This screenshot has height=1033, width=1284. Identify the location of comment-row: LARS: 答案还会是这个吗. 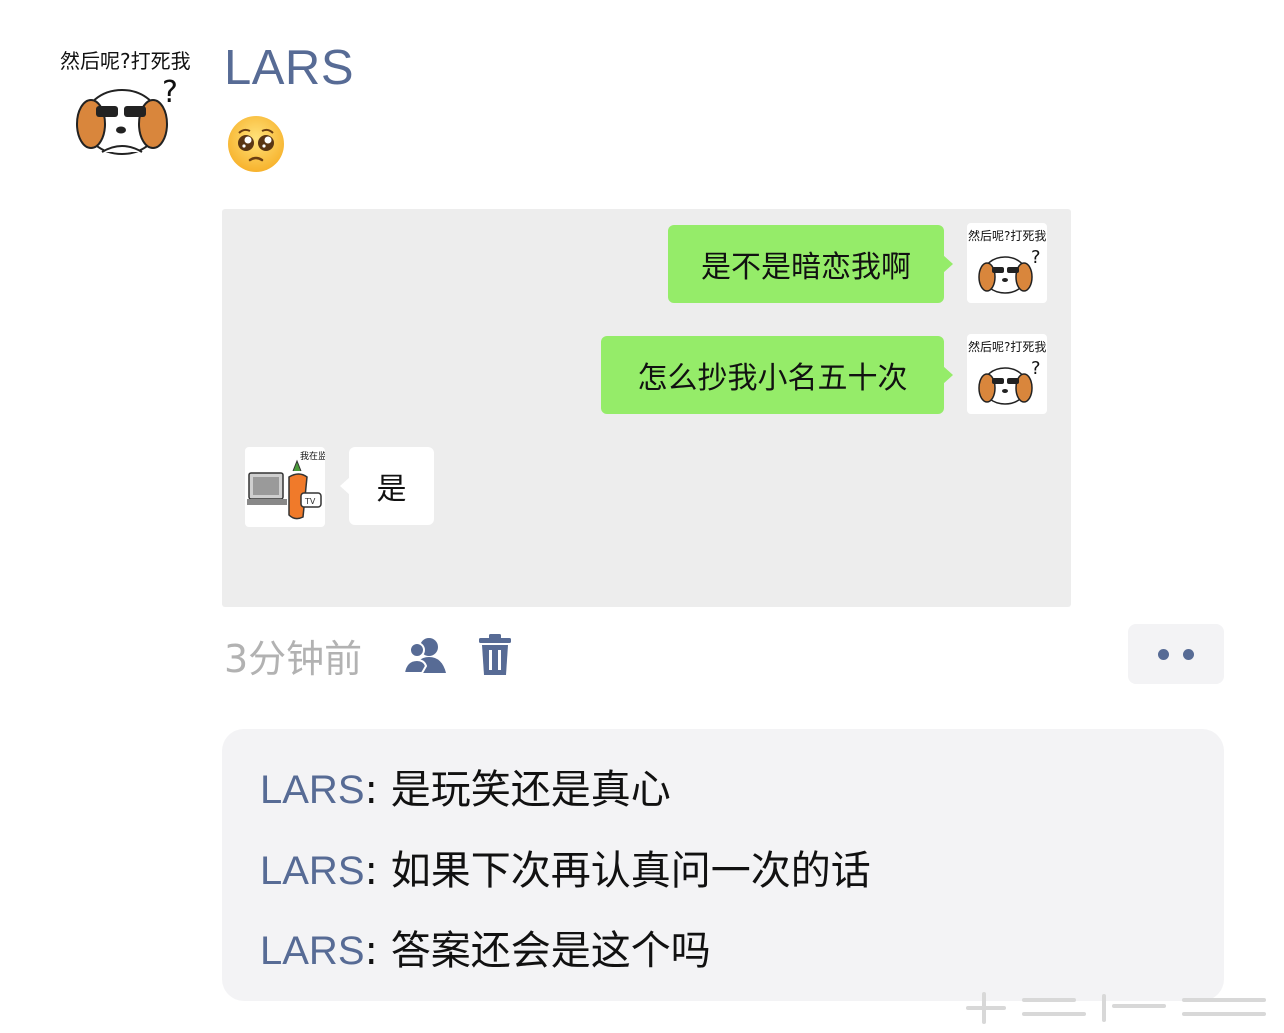
(485, 947).